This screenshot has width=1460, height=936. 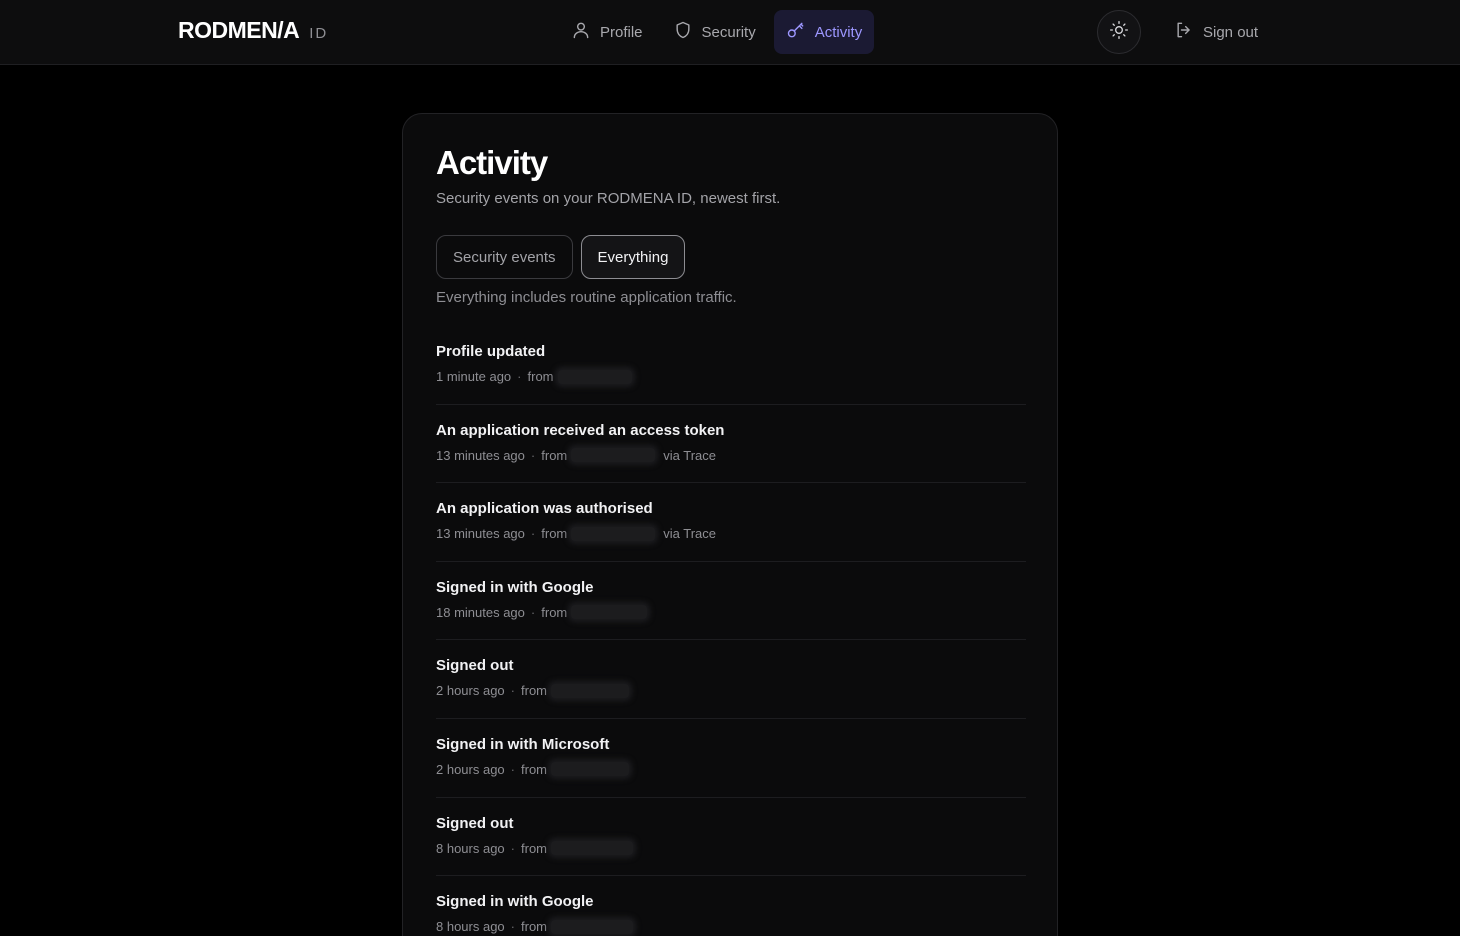 I want to click on list-item: Signed out 8 hours ago · from, so click(x=731, y=837).